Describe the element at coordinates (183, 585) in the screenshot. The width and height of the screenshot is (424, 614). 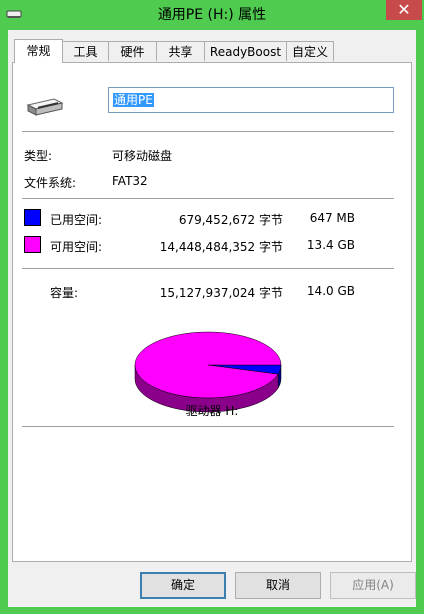
I see `ok-button: 确定` at that location.